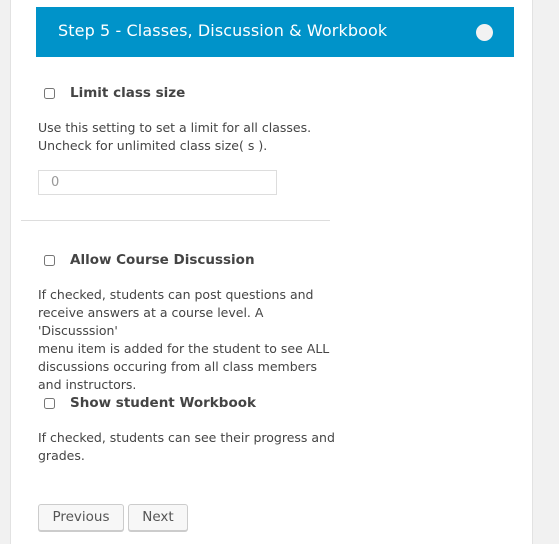  What do you see at coordinates (61, 455) in the screenshot?
I see `description-line: grades.` at bounding box center [61, 455].